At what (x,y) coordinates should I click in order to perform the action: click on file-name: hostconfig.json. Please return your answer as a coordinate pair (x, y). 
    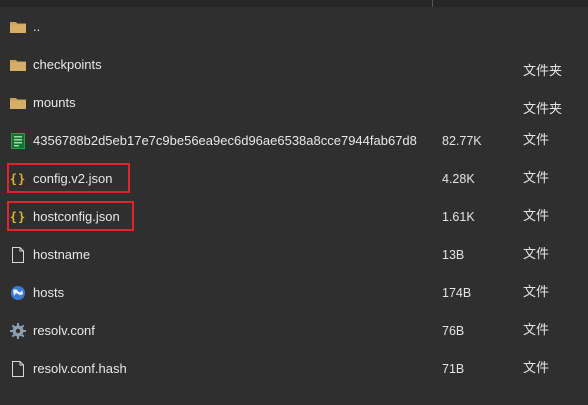
    Looking at the image, I should click on (76, 216).